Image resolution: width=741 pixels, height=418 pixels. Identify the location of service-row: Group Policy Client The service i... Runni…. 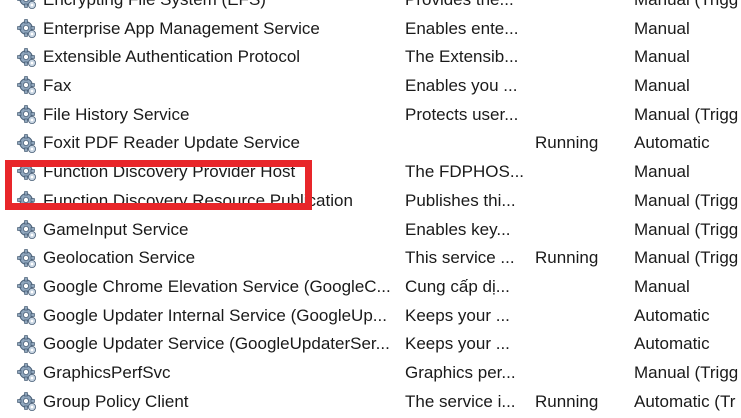
(370, 402).